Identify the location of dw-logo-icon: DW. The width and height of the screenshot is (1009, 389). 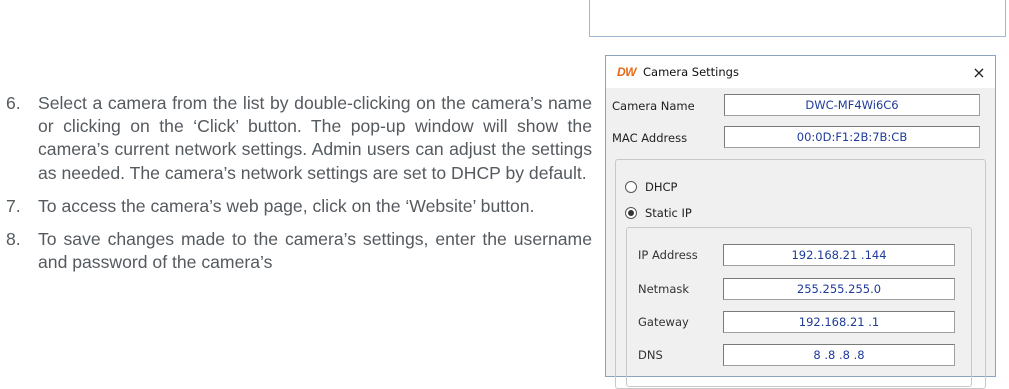
(627, 72).